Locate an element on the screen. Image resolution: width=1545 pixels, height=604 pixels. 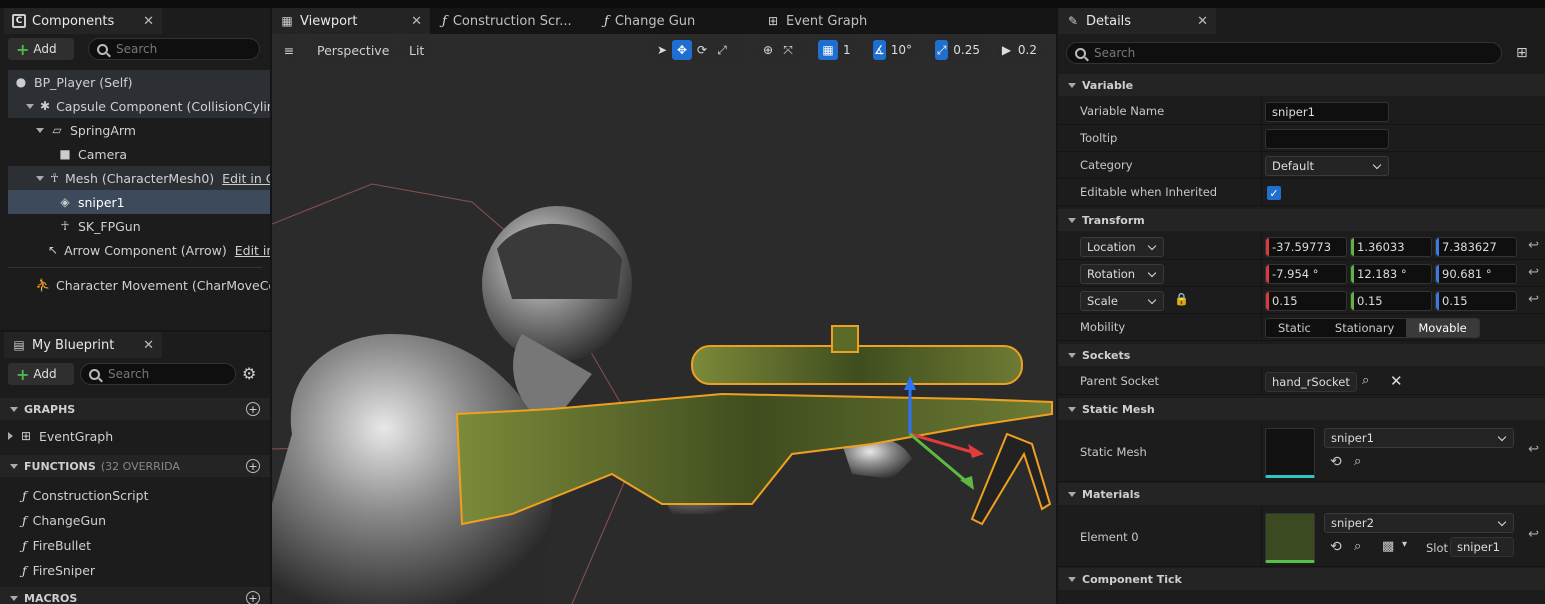
static-mesh-section-header: Static Mesh is located at coordinates (1301, 409).